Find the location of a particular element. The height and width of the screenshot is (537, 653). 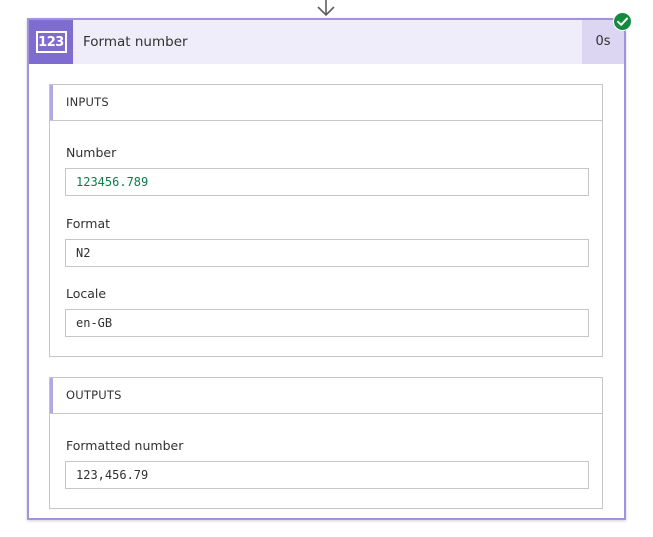

action-card-header: 123 Format number 0s is located at coordinates (326, 42).